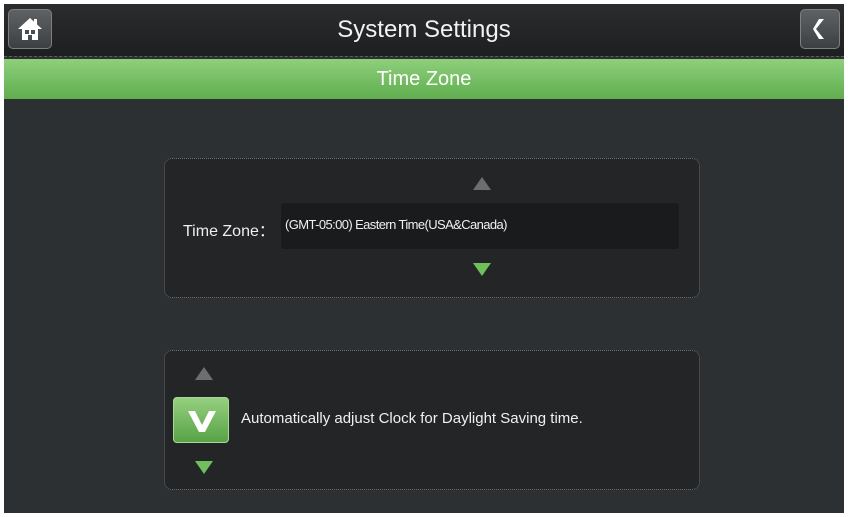 The image size is (848, 517). Describe the element at coordinates (482, 272) in the screenshot. I see `time-zone-down-arrow-icon` at that location.